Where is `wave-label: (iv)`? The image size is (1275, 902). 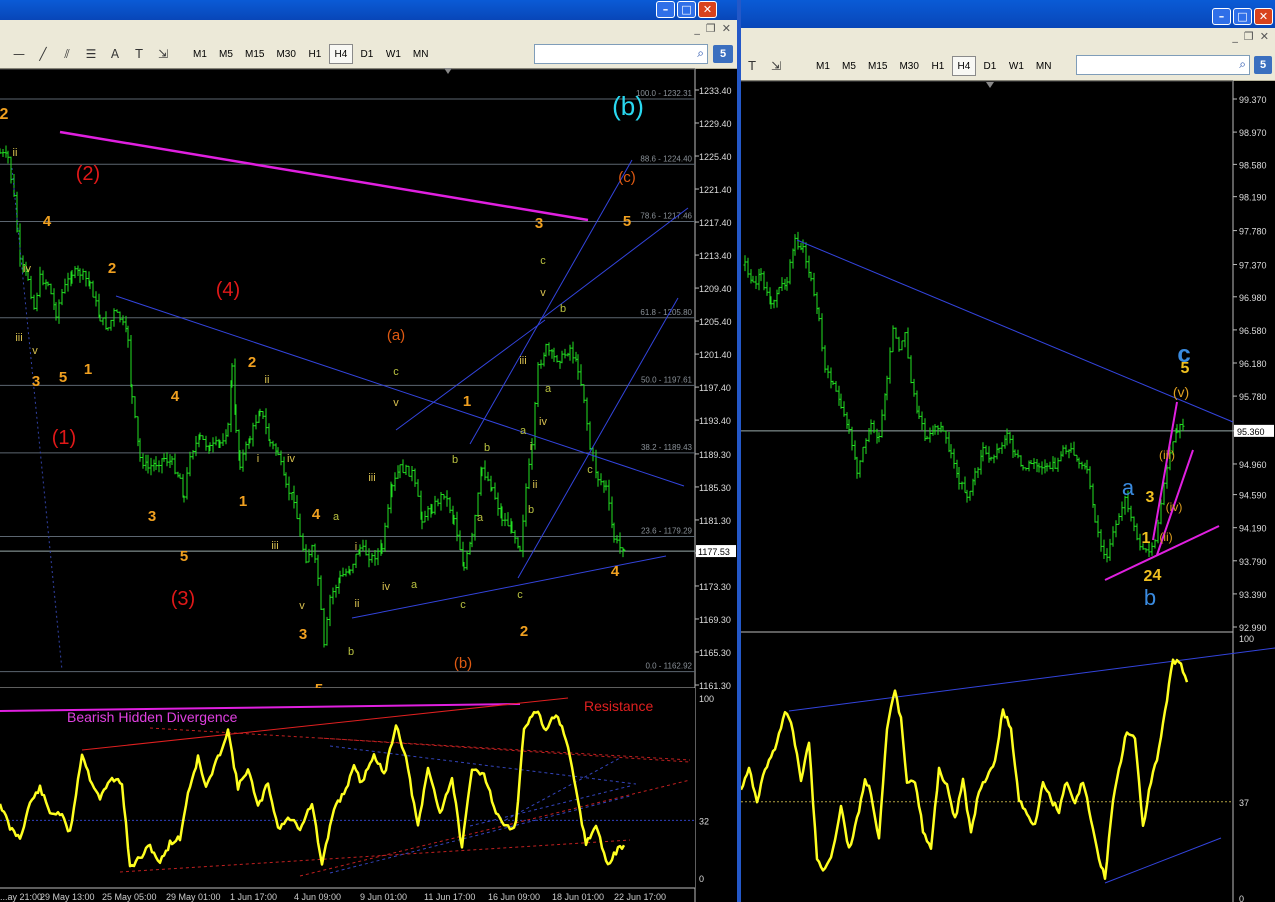 wave-label: (iv) is located at coordinates (1174, 507).